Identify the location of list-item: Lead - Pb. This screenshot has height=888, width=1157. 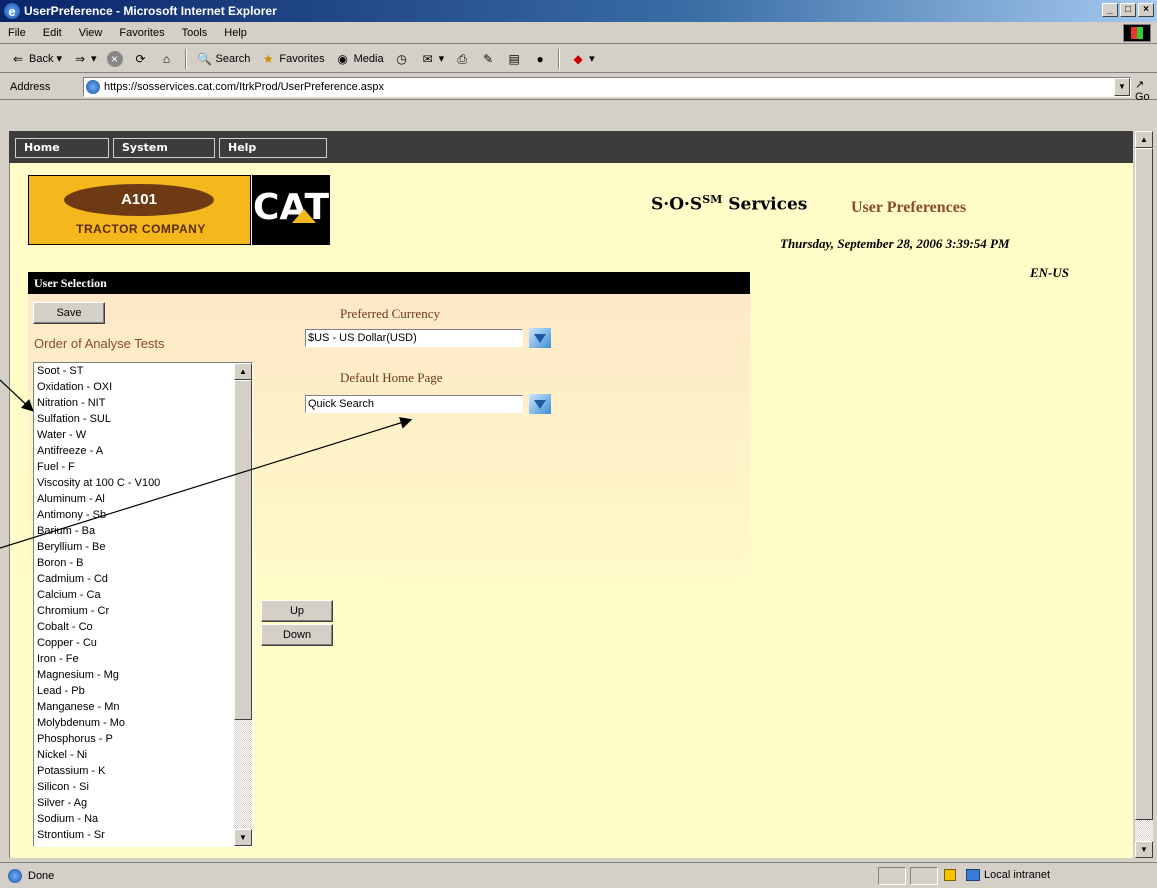
(143, 691).